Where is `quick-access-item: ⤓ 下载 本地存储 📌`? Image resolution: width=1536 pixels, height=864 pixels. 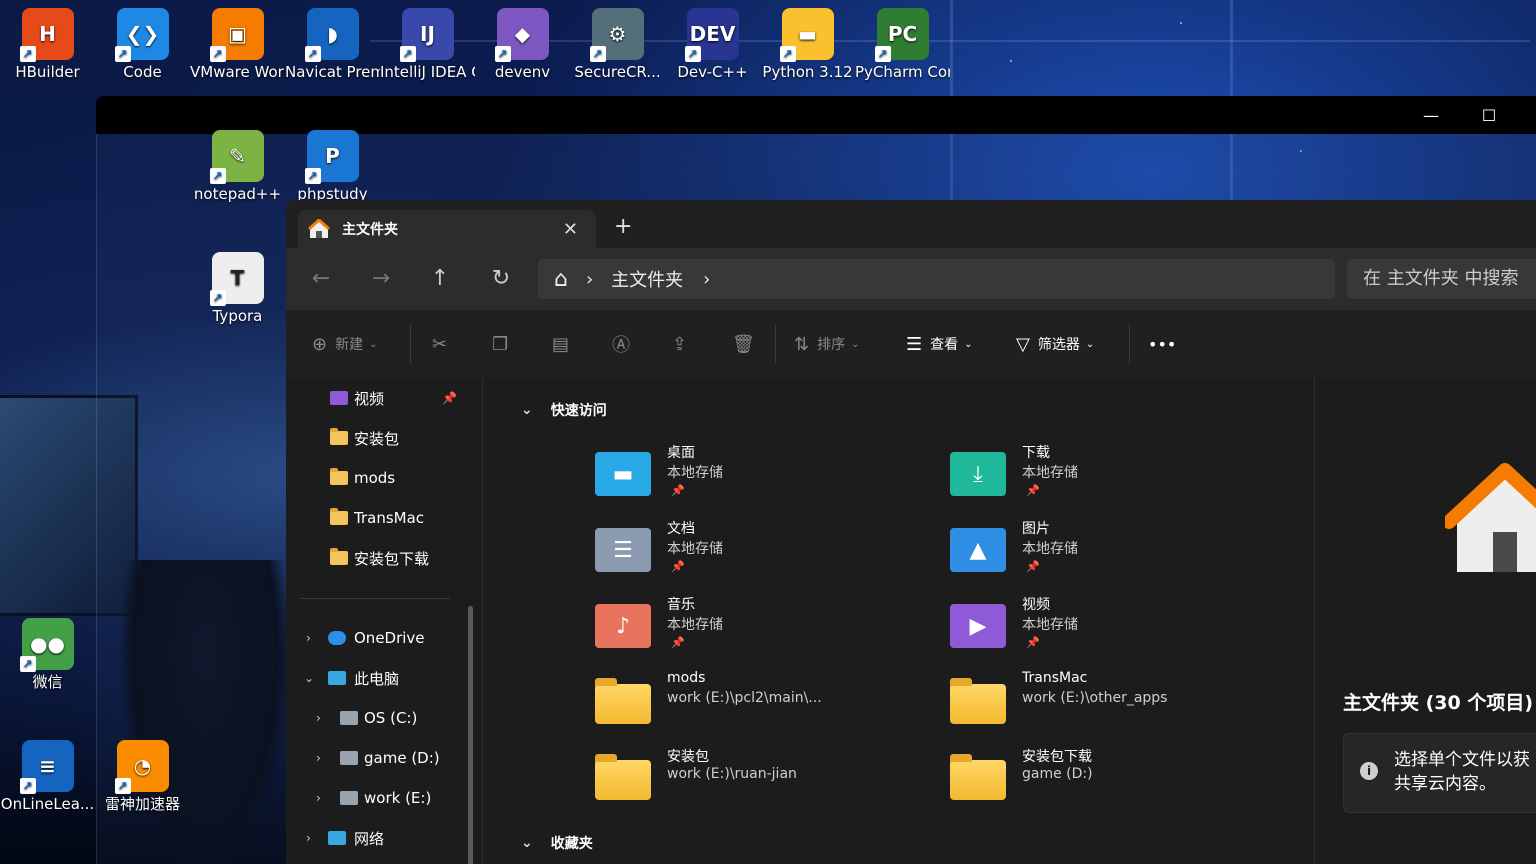
quick-access-item: ⤓ 下载 本地存储 📌 is located at coordinates (1120, 478).